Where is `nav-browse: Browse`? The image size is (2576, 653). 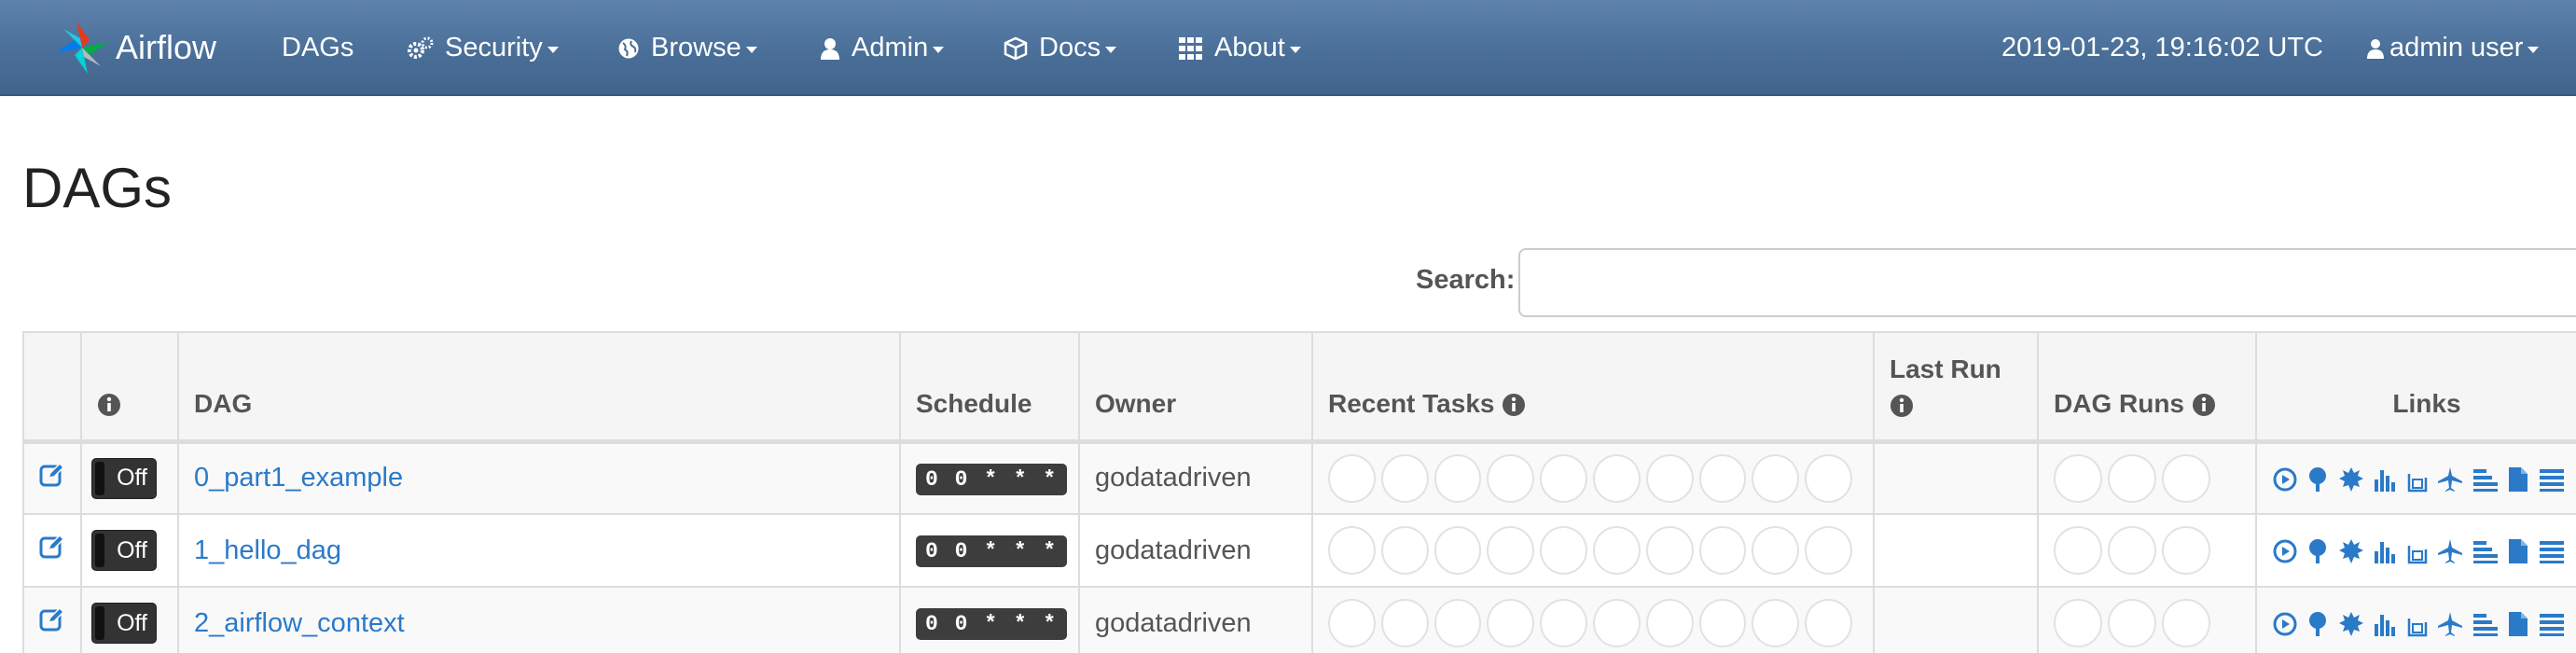
nav-browse: Browse is located at coordinates (687, 48).